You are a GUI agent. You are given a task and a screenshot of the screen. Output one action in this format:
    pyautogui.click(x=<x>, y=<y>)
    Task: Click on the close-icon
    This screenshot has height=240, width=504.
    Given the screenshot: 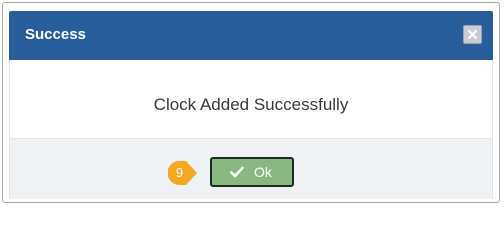 What is the action you would take?
    pyautogui.click(x=472, y=34)
    